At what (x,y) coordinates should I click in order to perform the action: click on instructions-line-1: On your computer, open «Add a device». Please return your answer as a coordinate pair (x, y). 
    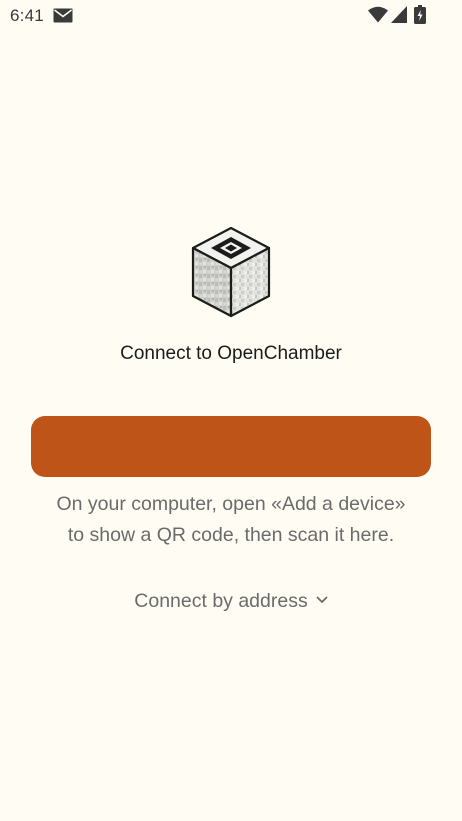
    Looking at the image, I should click on (231, 504).